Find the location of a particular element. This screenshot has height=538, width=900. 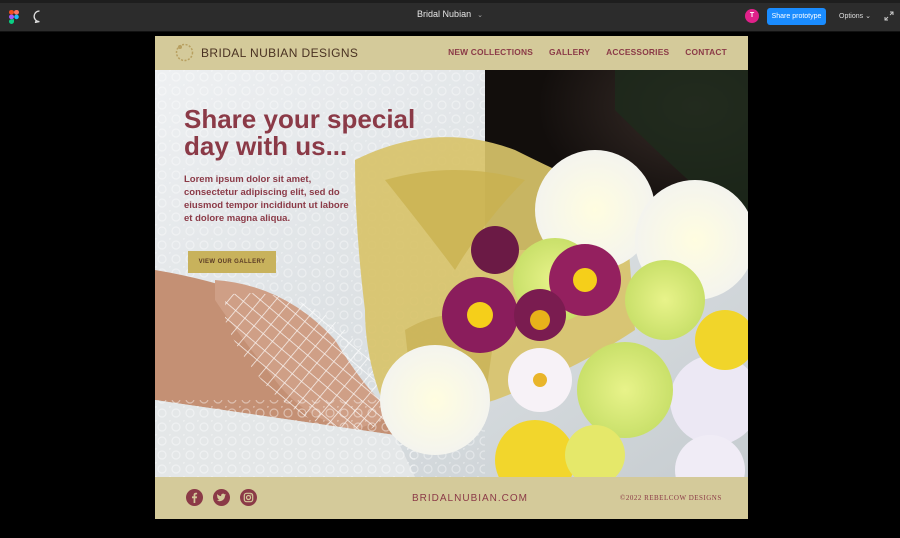

logo-wreath-icon is located at coordinates (184, 52).